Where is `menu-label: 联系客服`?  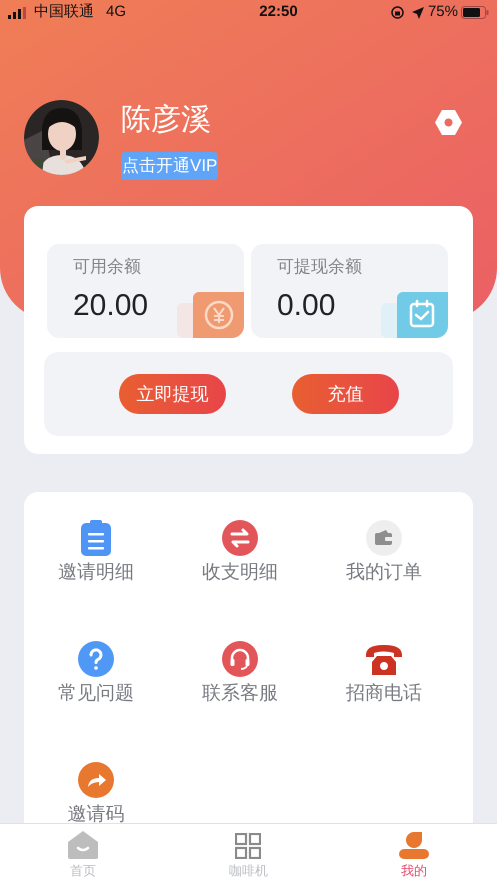 menu-label: 联系客服 is located at coordinates (240, 694).